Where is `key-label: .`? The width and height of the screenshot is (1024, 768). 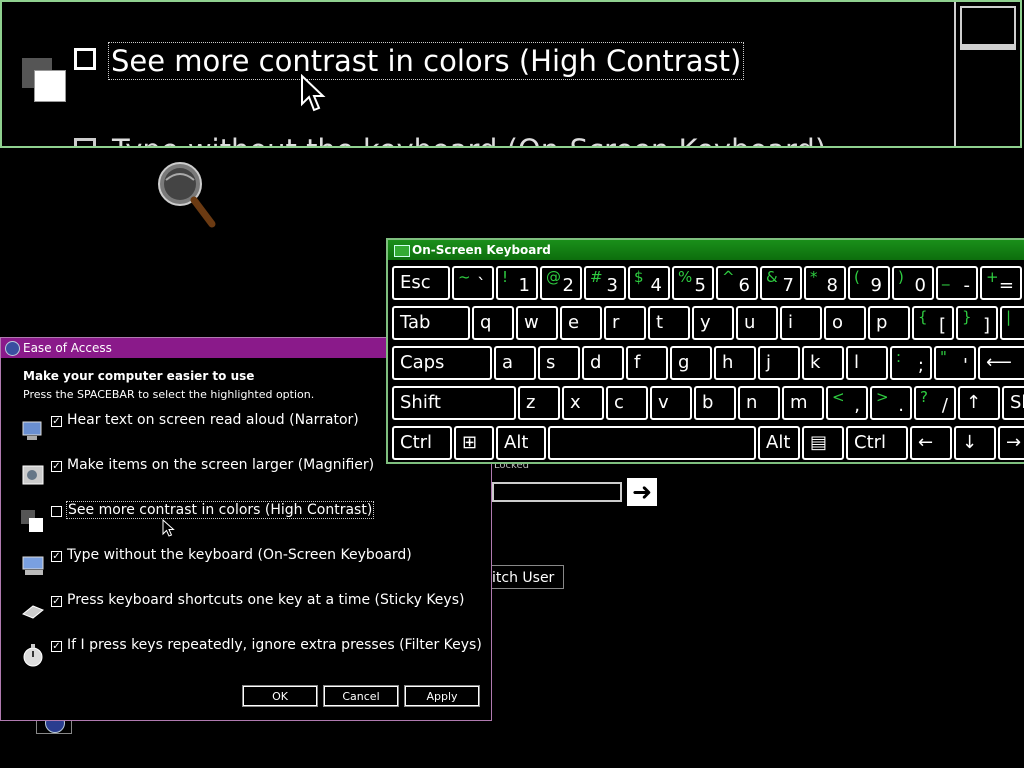
key-label: . is located at coordinates (901, 405).